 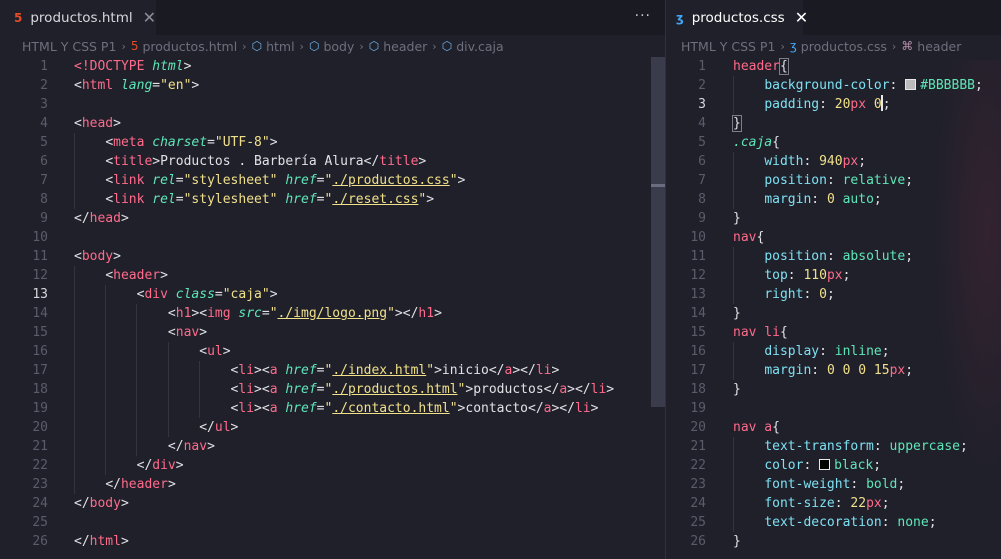 I want to click on code-line: 12 top: 110px;, so click(x=833, y=275).